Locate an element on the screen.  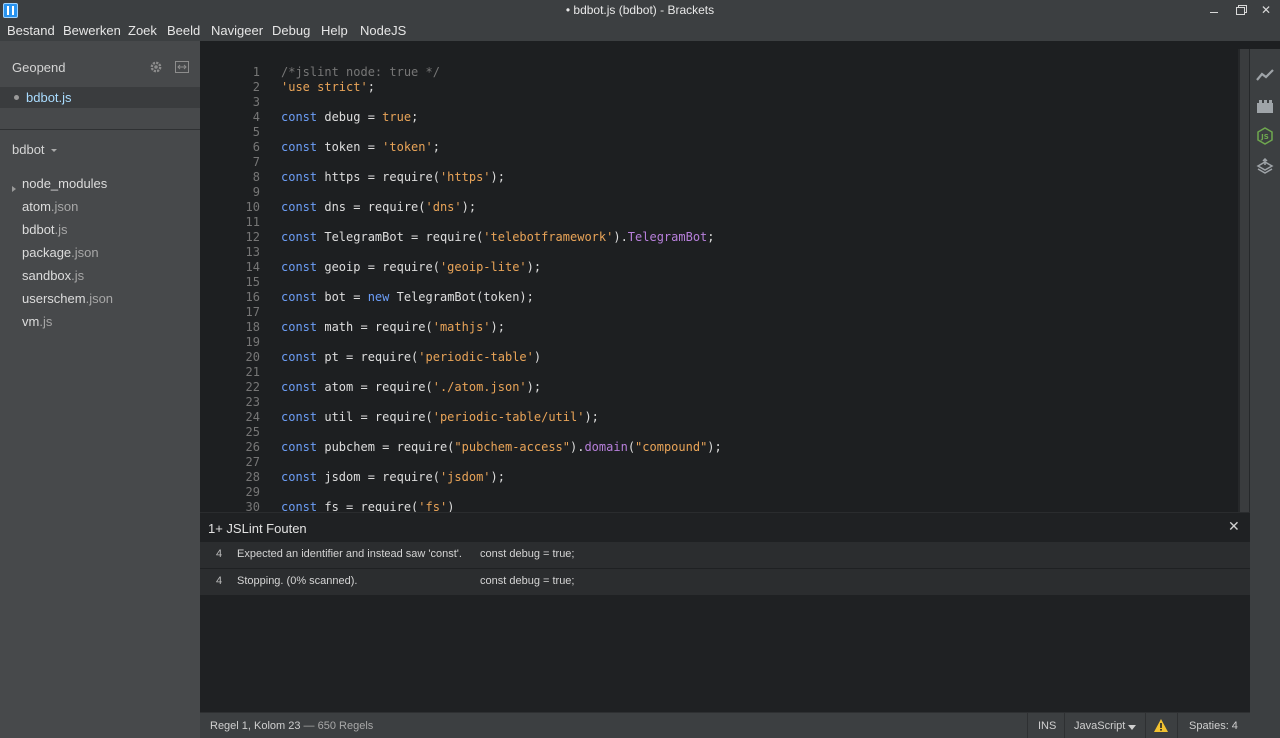
menu-help: Help is located at coordinates (334, 30).